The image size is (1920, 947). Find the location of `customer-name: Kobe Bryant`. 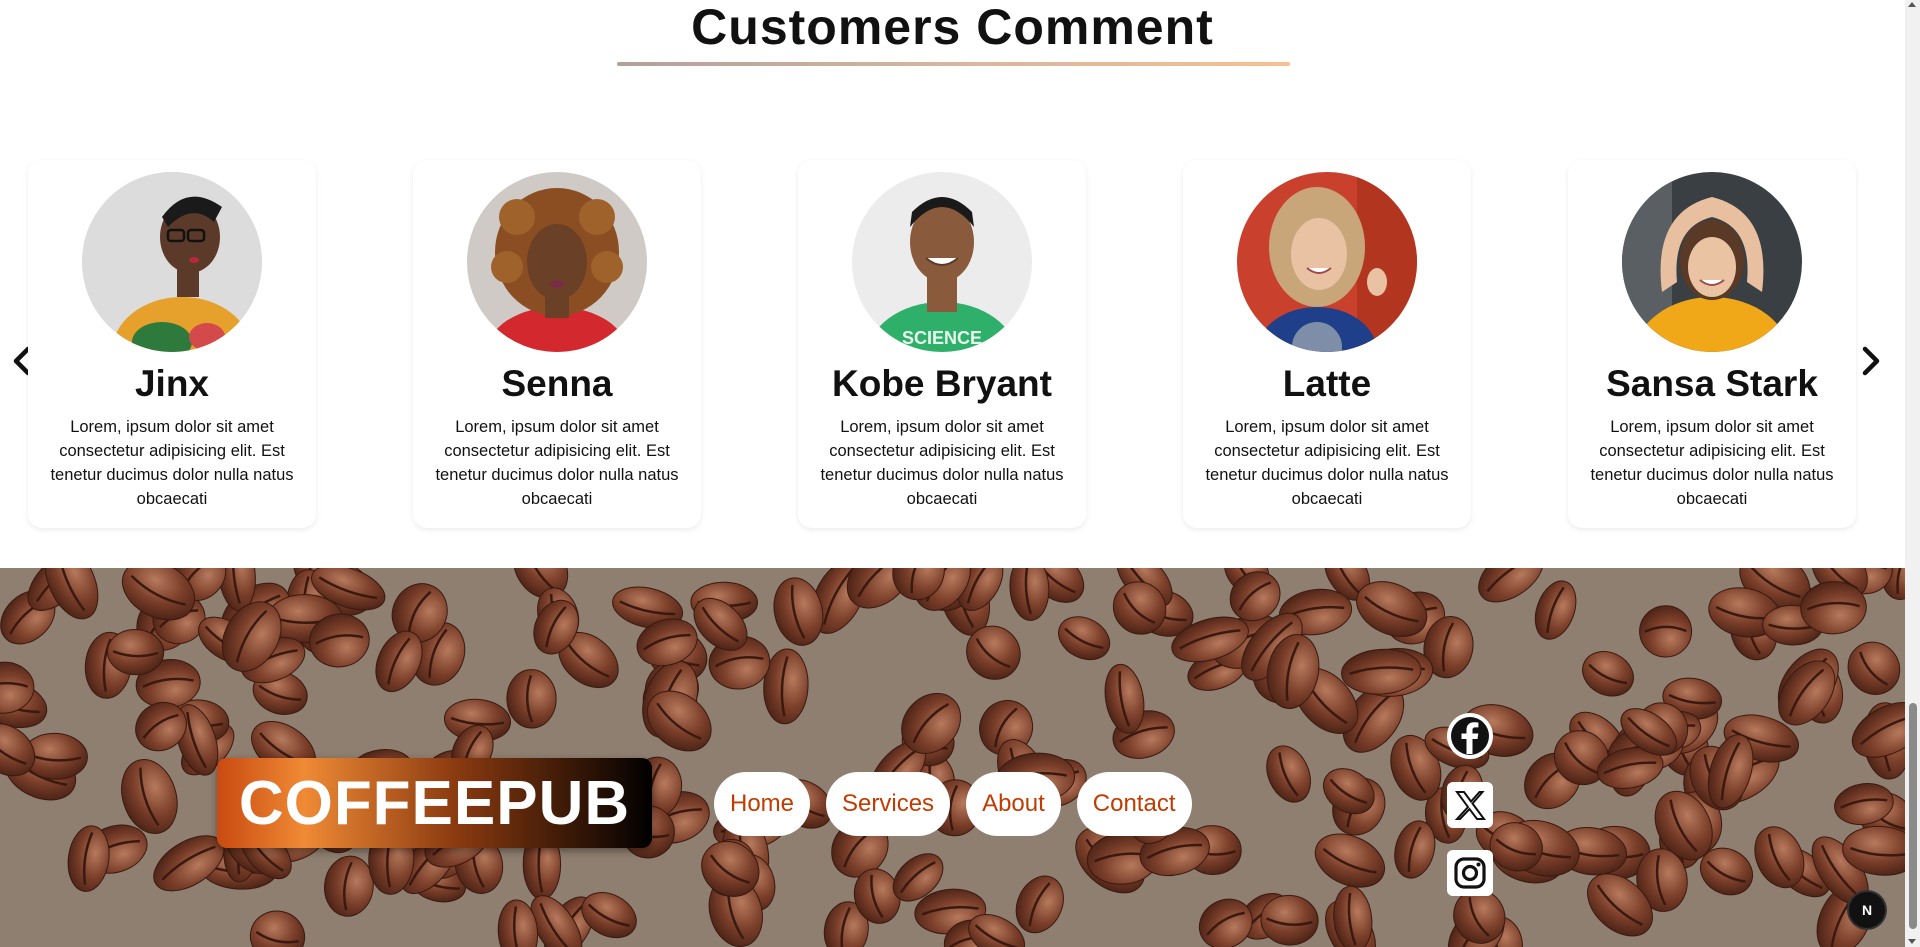

customer-name: Kobe Bryant is located at coordinates (942, 383).